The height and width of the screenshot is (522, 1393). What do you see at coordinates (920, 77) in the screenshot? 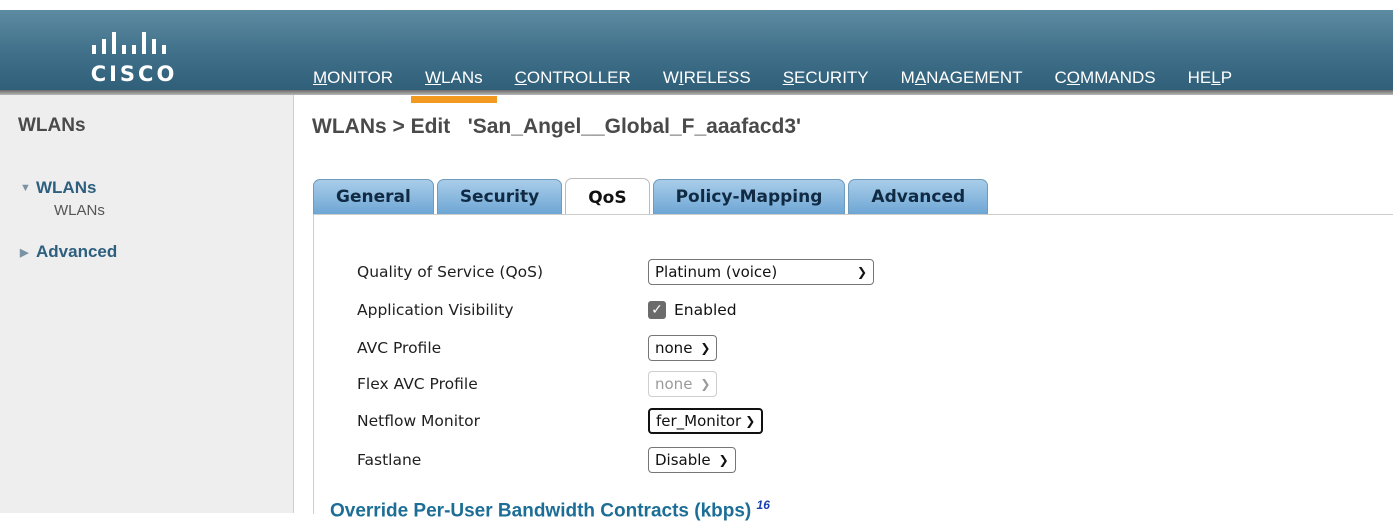
I see `nav-item-text-u: A` at bounding box center [920, 77].